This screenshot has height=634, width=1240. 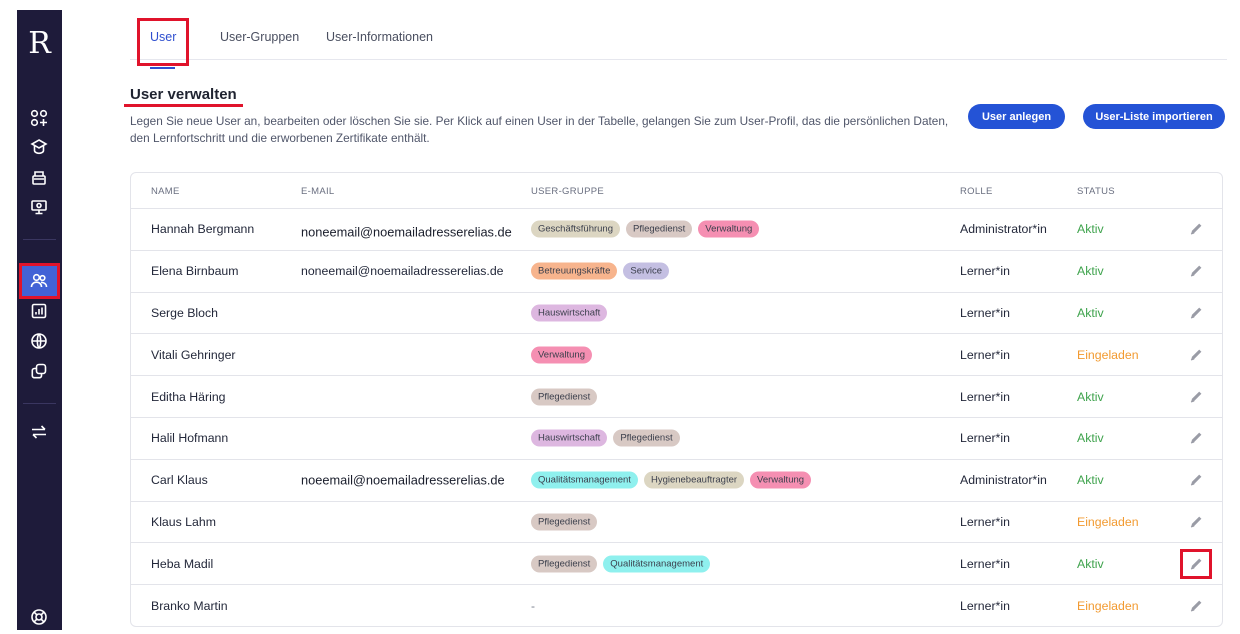 I want to click on user-name: Vitali Gehringer, so click(x=193, y=354).